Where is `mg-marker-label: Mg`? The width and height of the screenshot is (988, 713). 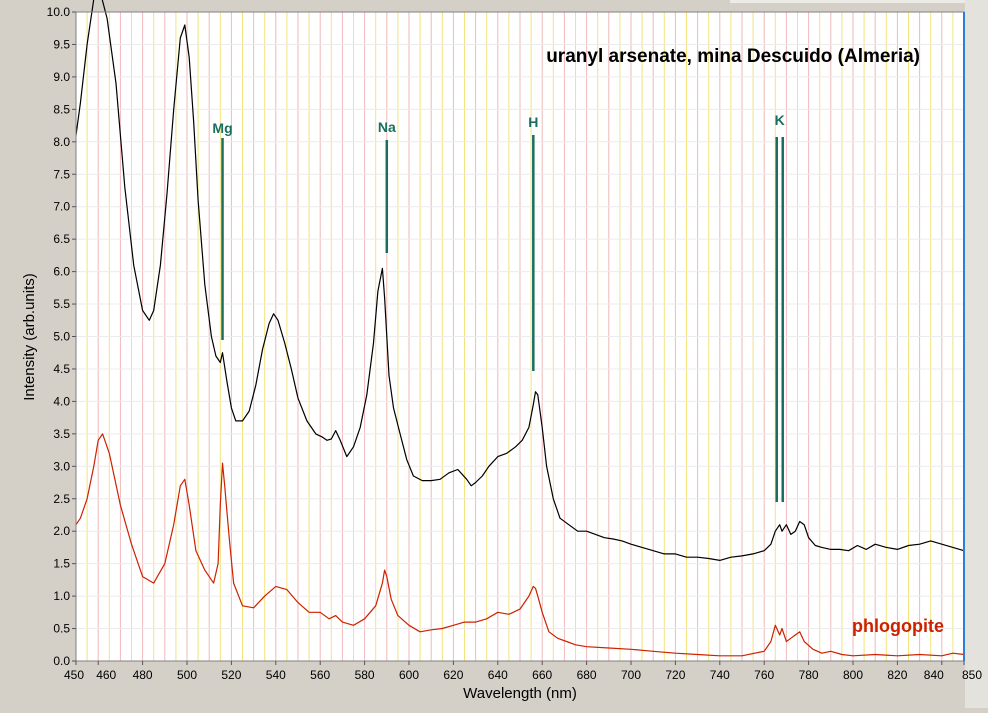 mg-marker-label: Mg is located at coordinates (222, 128).